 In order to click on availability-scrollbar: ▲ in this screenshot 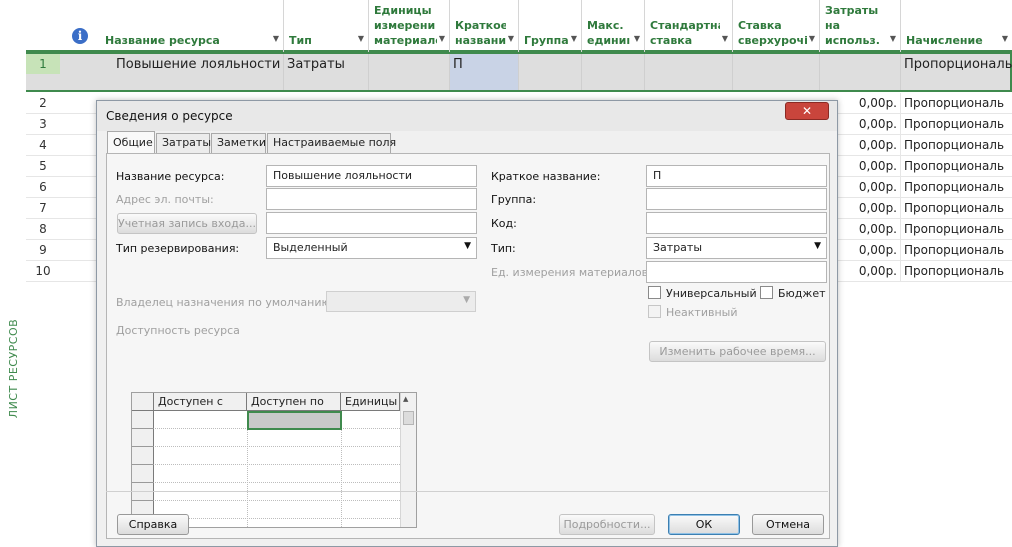, I will do `click(408, 460)`.